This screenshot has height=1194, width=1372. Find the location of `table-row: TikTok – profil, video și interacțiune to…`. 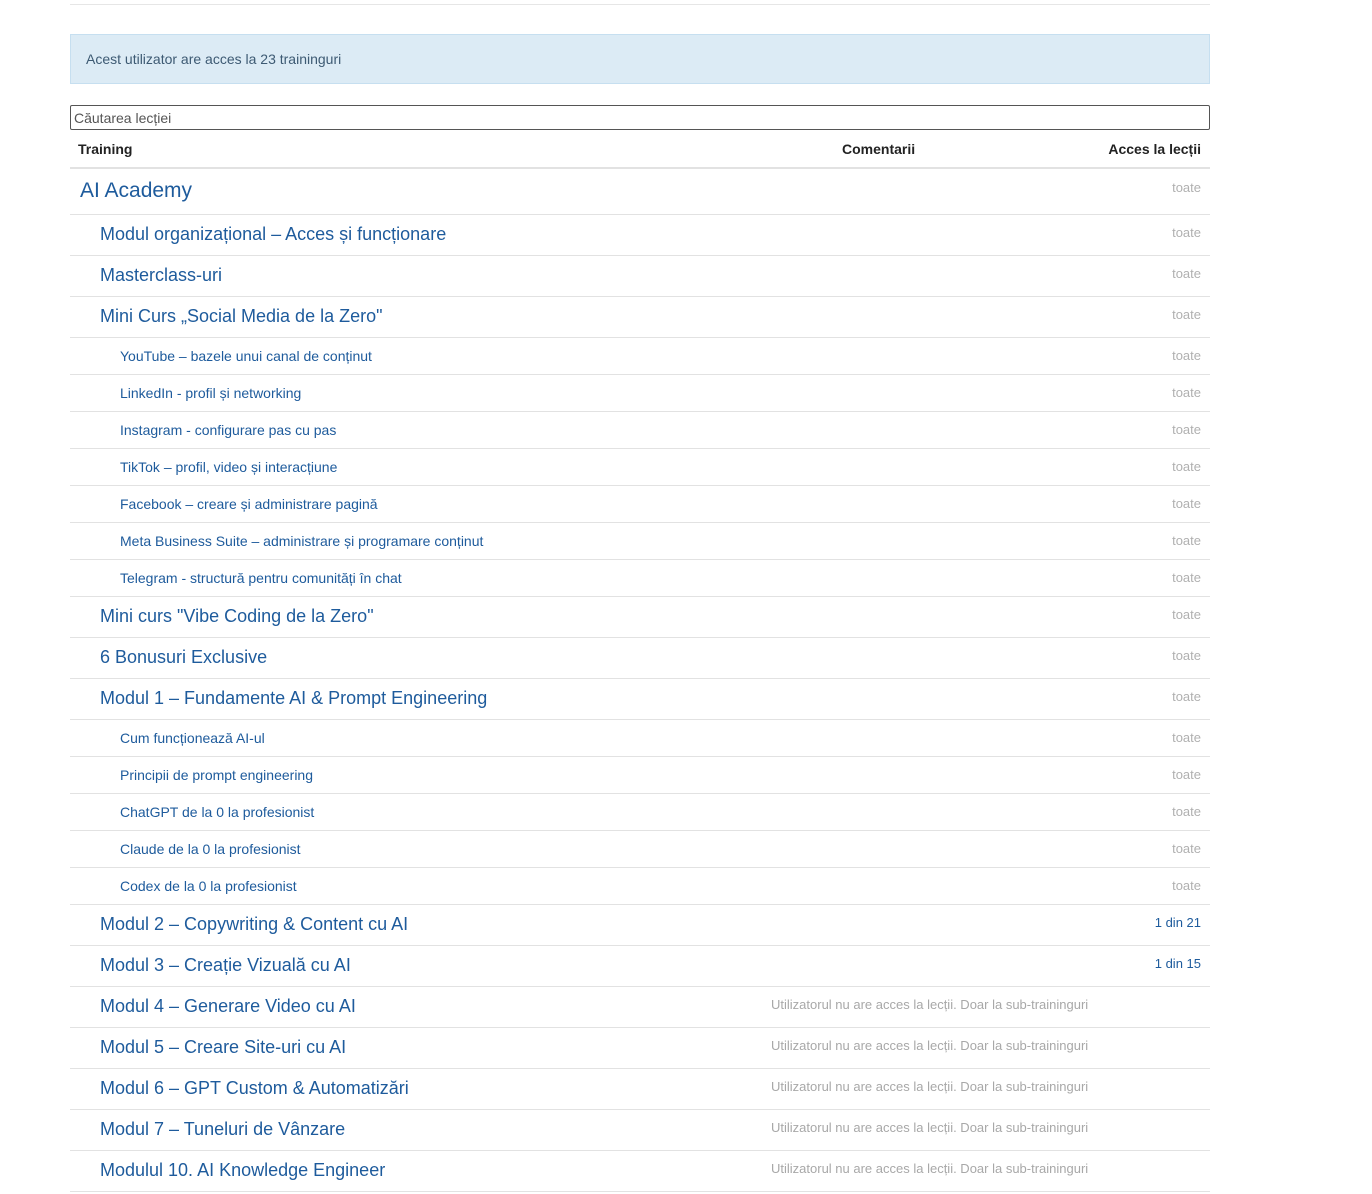

table-row: TikTok – profil, video și interacțiune to… is located at coordinates (640, 467).